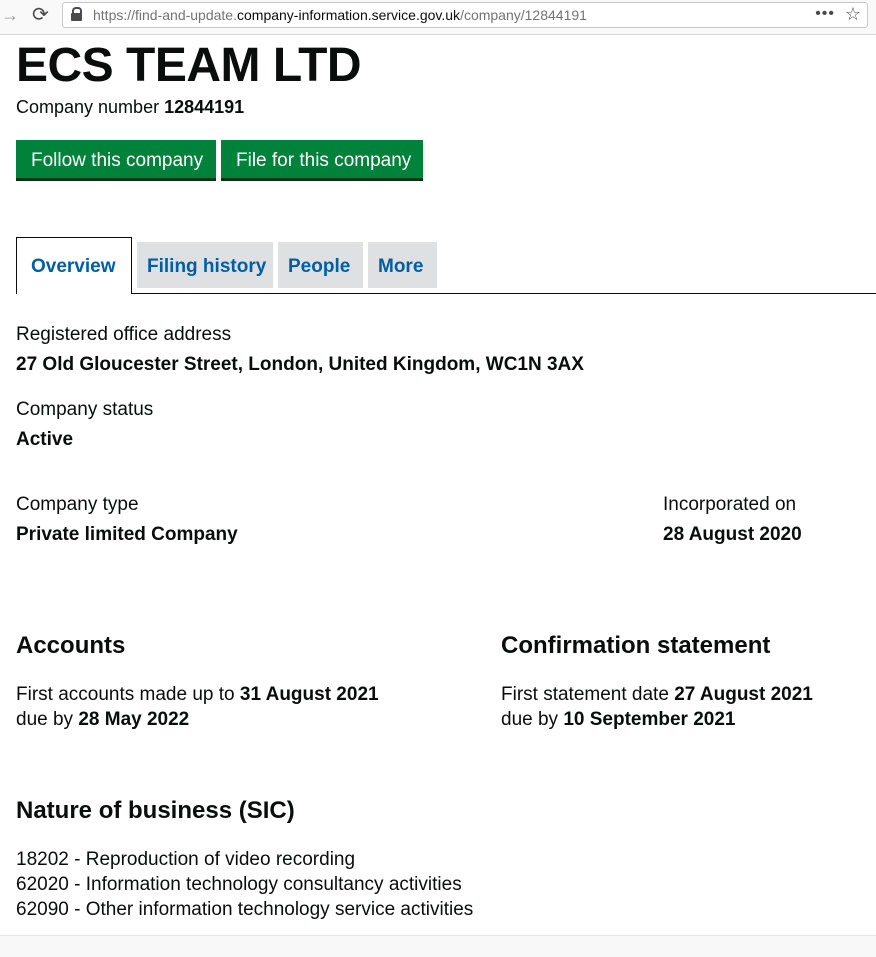 This screenshot has height=957, width=876. Describe the element at coordinates (76, 14) in the screenshot. I see `lock-icon` at that location.